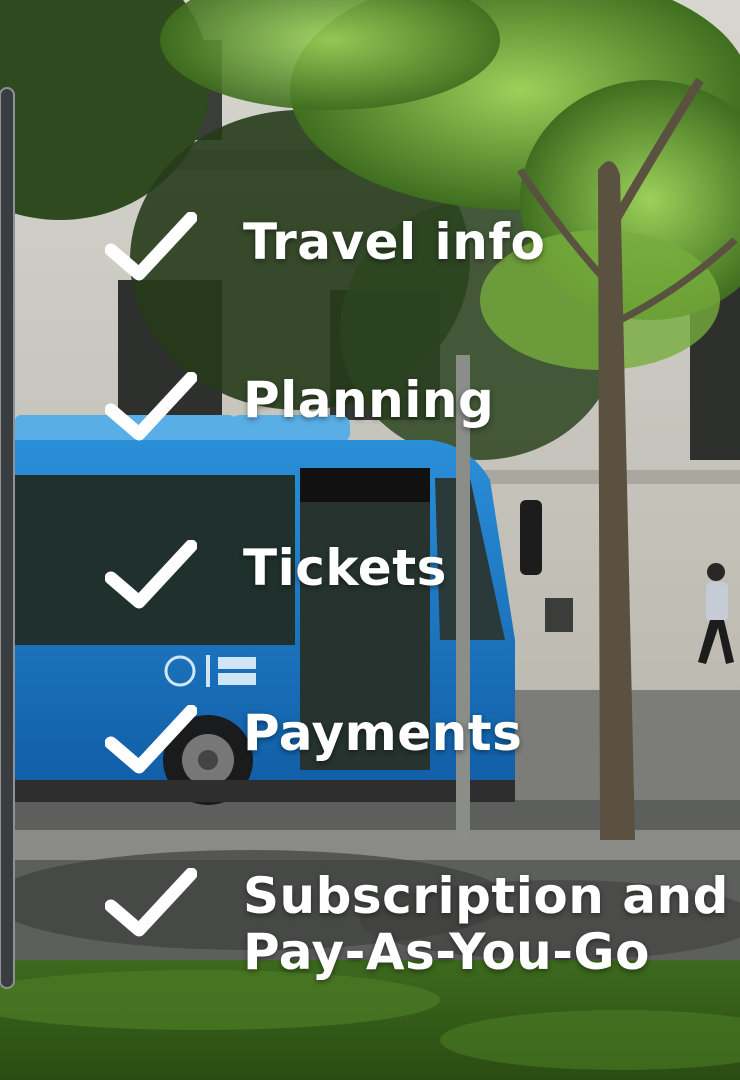 The width and height of the screenshot is (740, 1080). I want to click on feature-item-travel-info: Travel info, so click(325, 247).